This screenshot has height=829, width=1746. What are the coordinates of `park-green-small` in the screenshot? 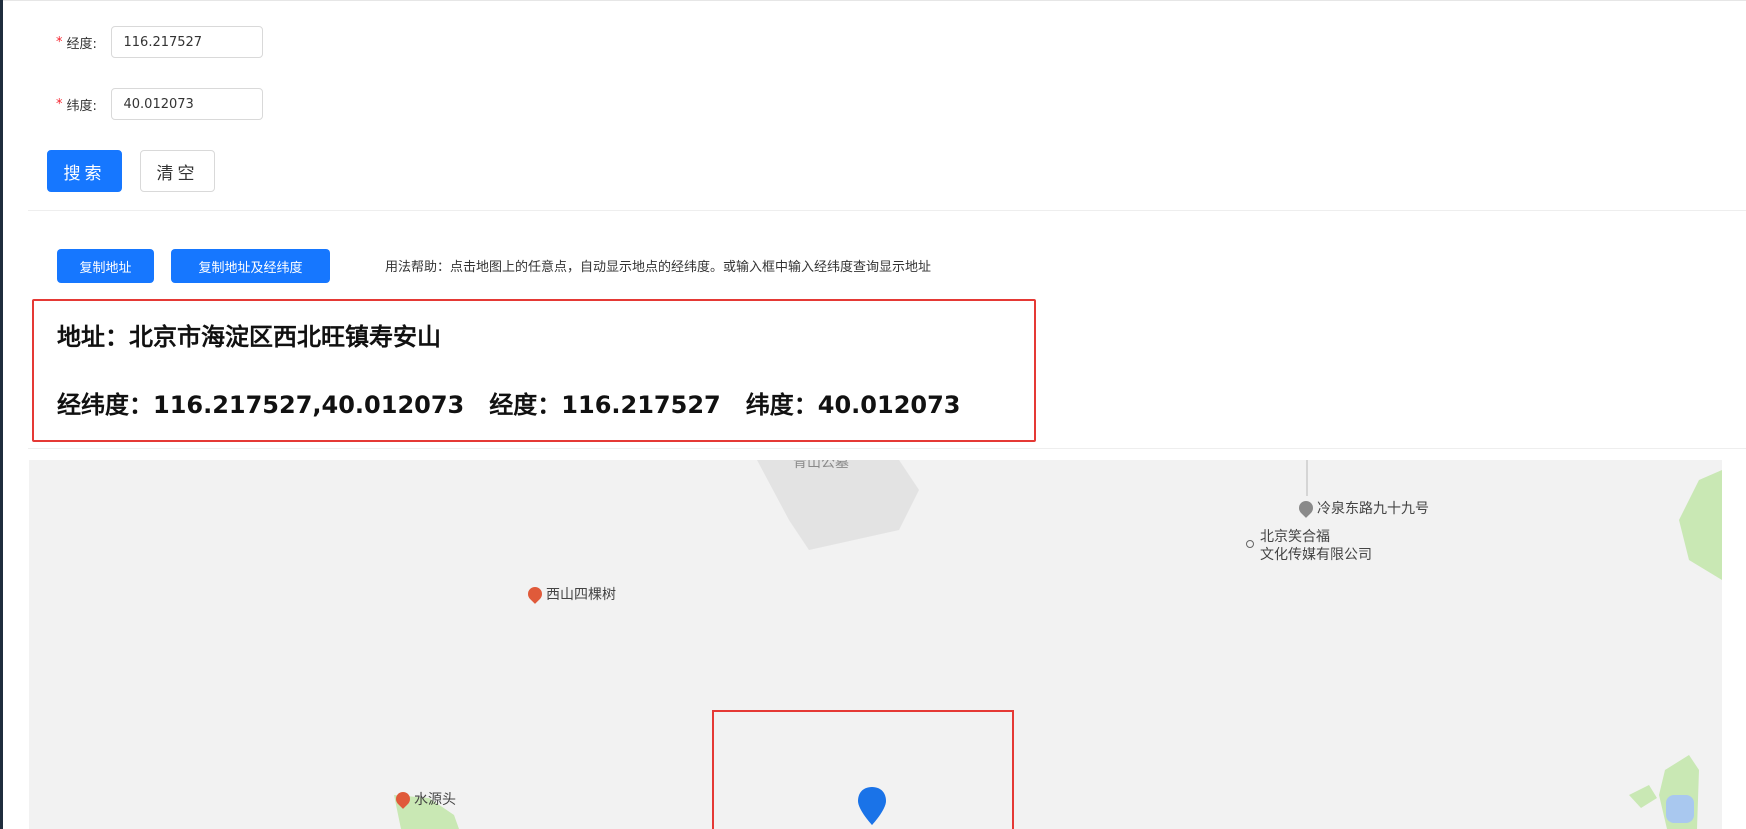 It's located at (1643, 796).